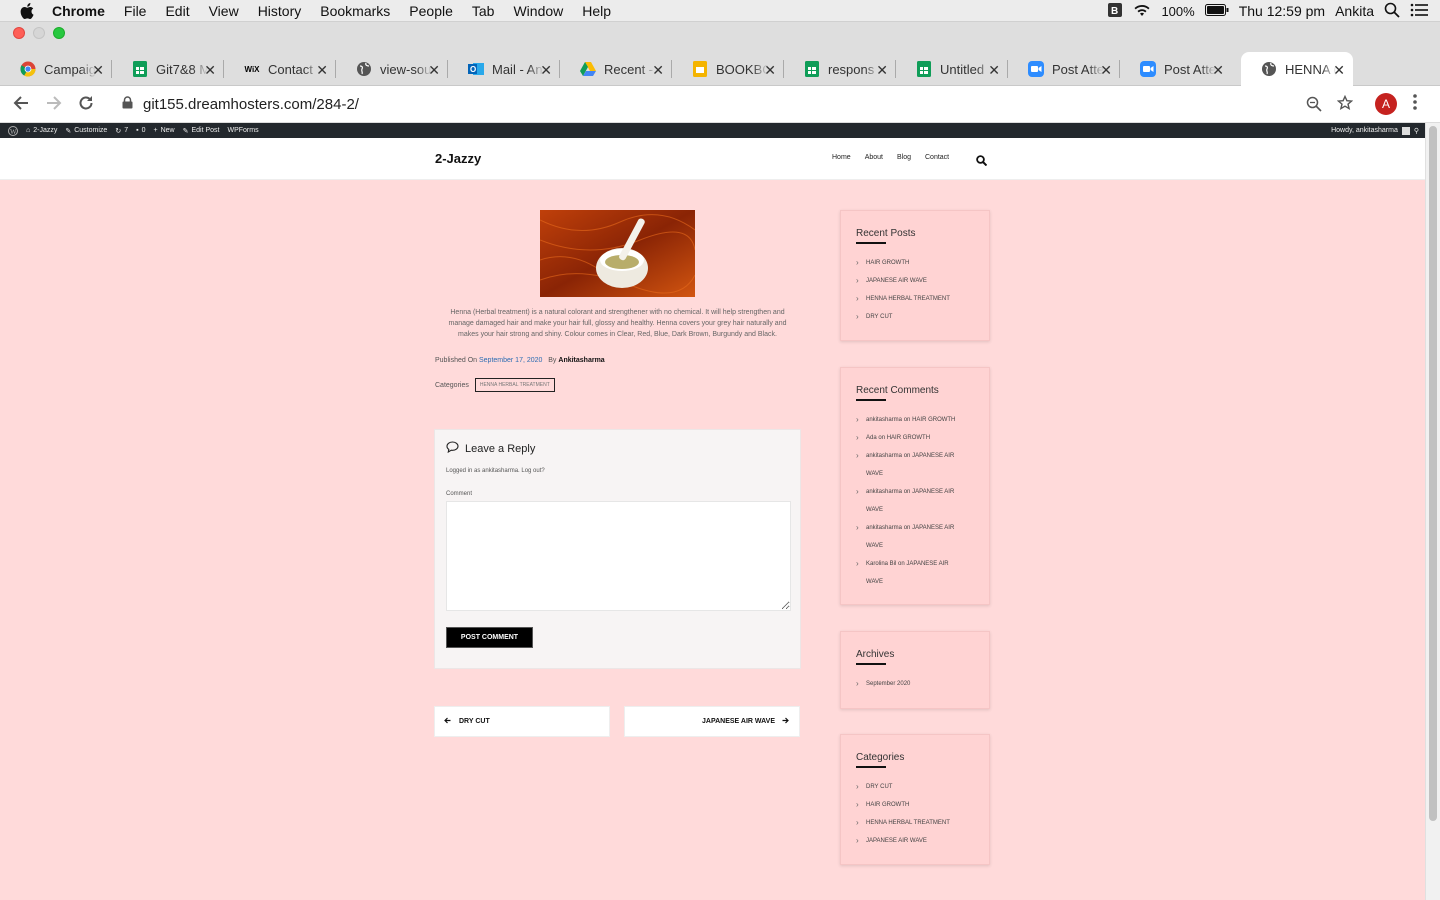 This screenshot has width=1440, height=900. What do you see at coordinates (121, 131) in the screenshot?
I see `wp-updates: ↻ 7` at bounding box center [121, 131].